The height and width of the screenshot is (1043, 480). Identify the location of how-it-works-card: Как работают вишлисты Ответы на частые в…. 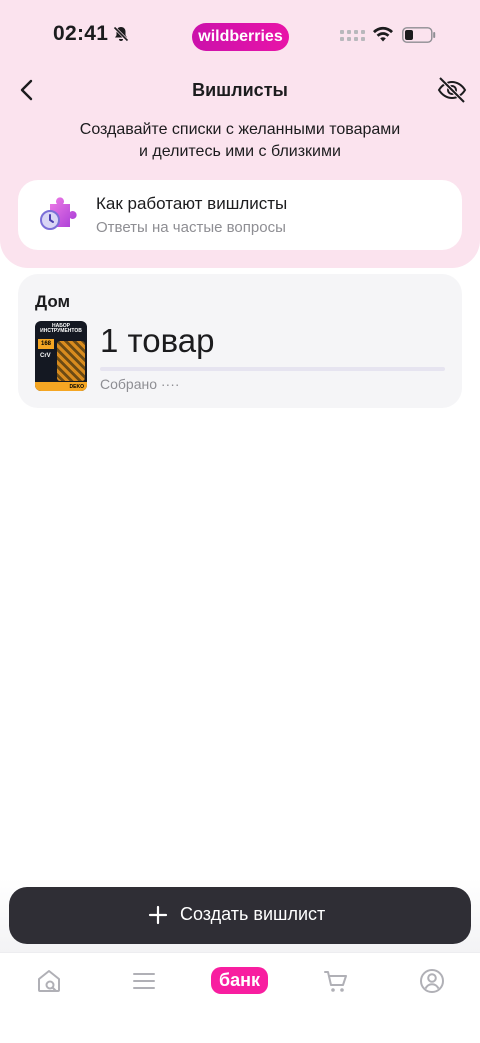
(240, 215).